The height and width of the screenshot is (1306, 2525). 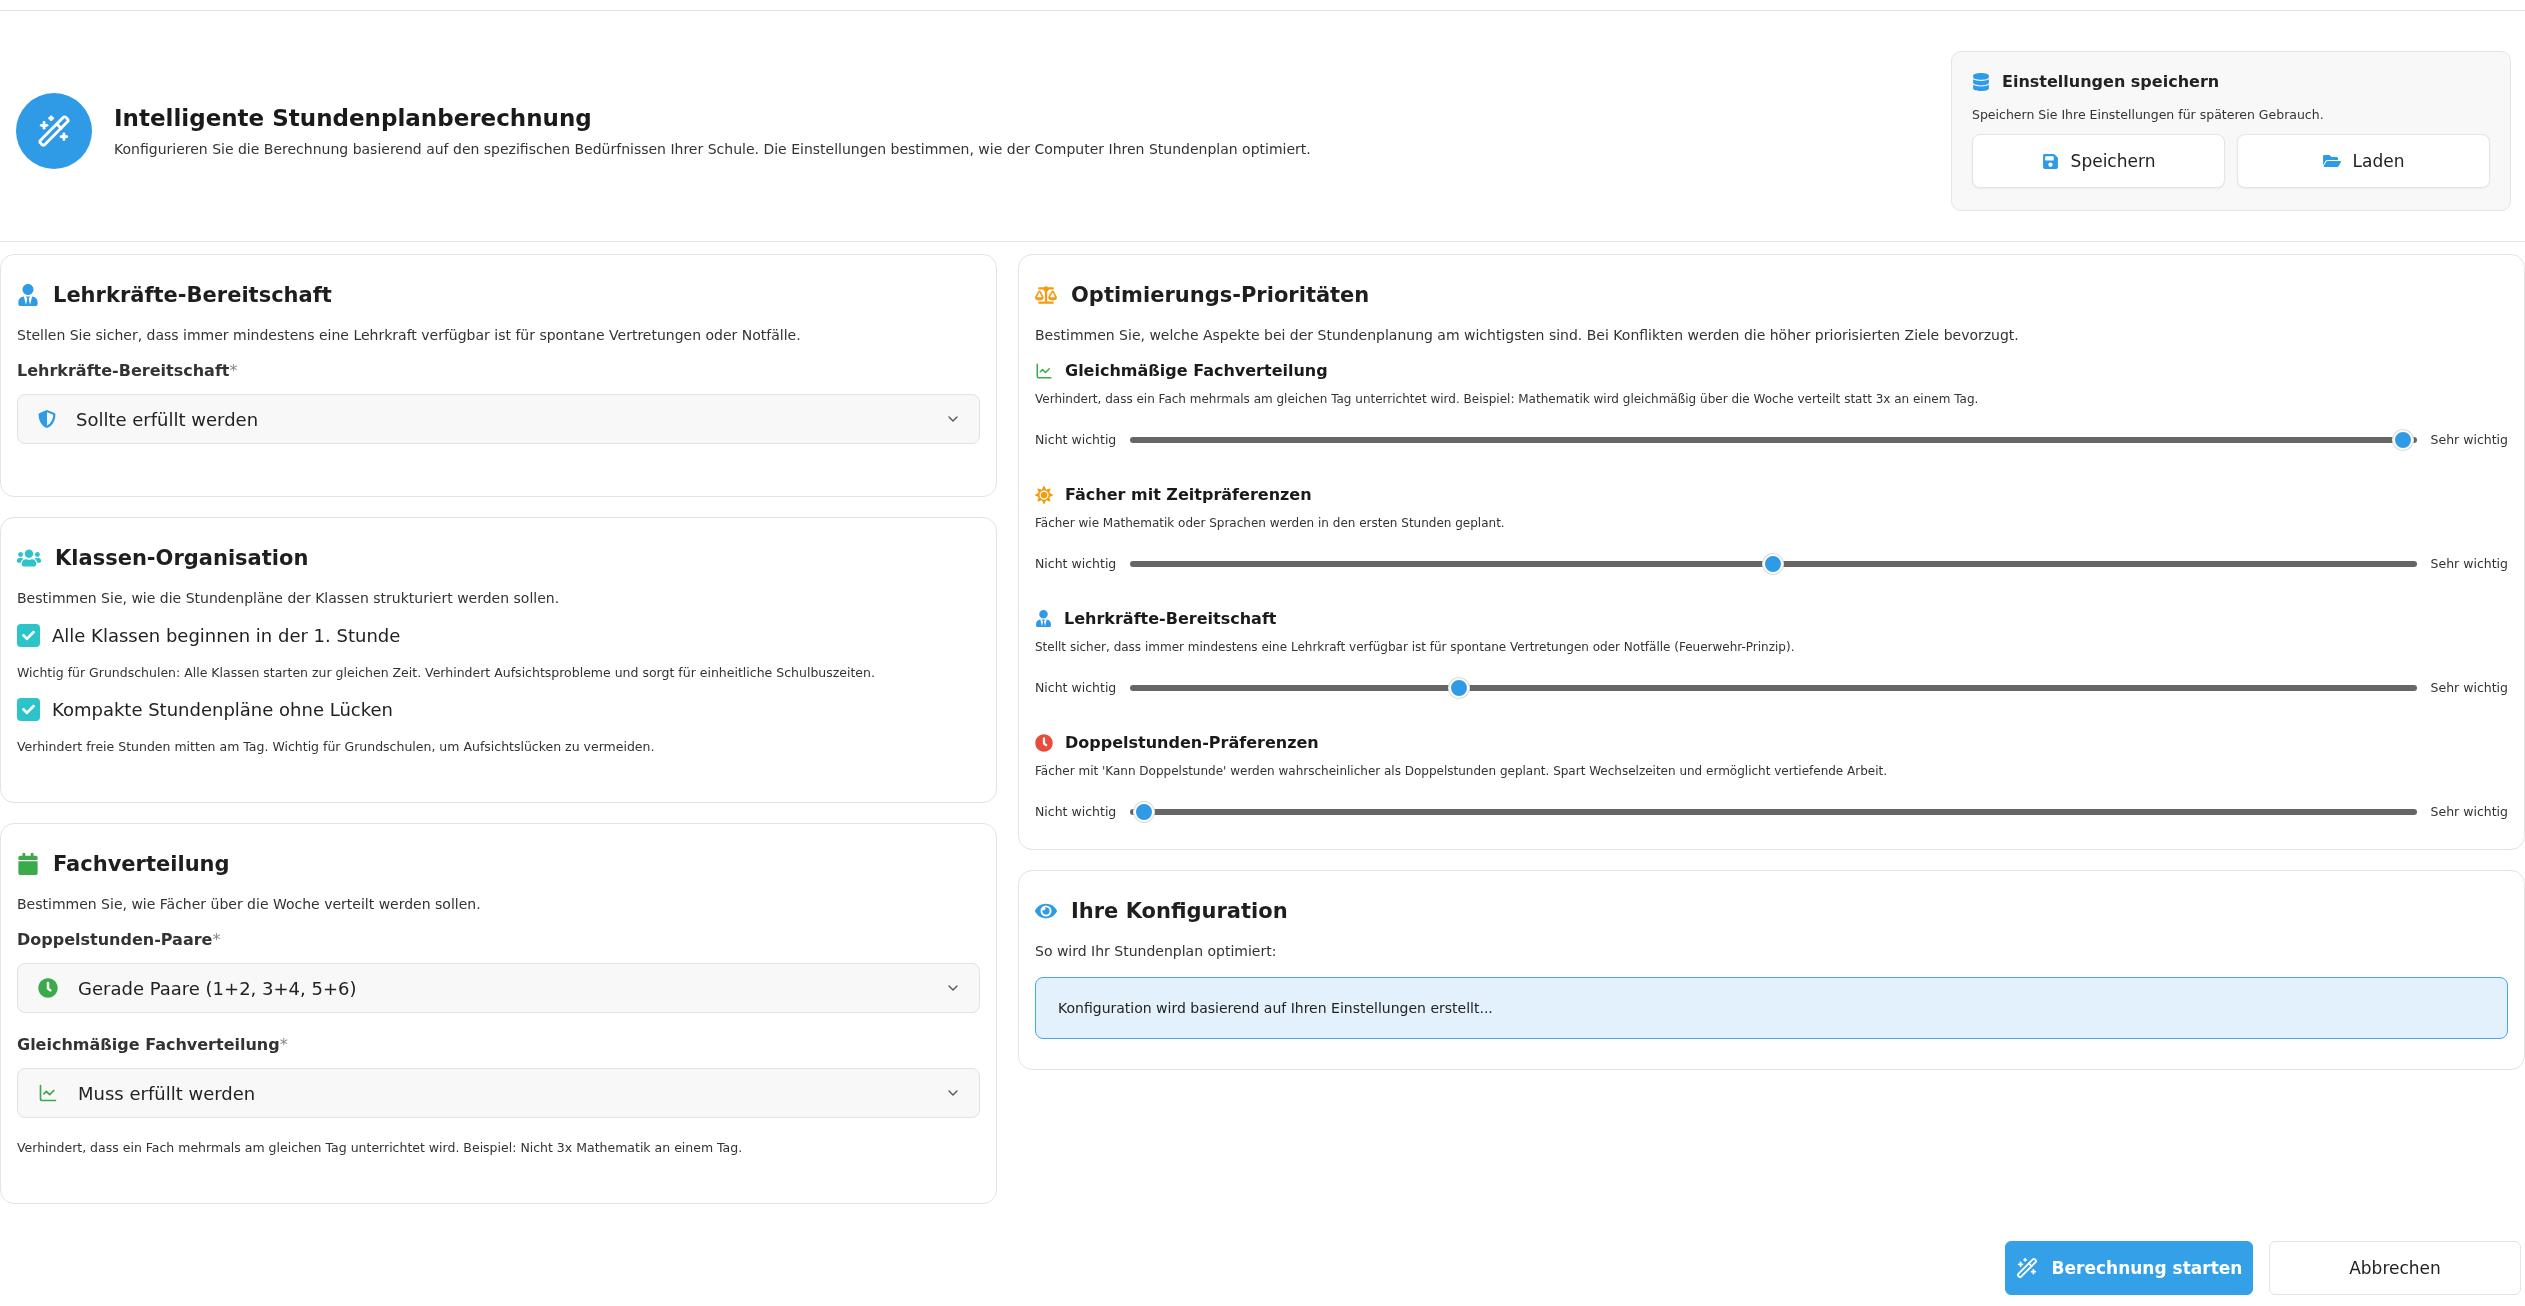 I want to click on wand-icon, so click(x=2026, y=1268).